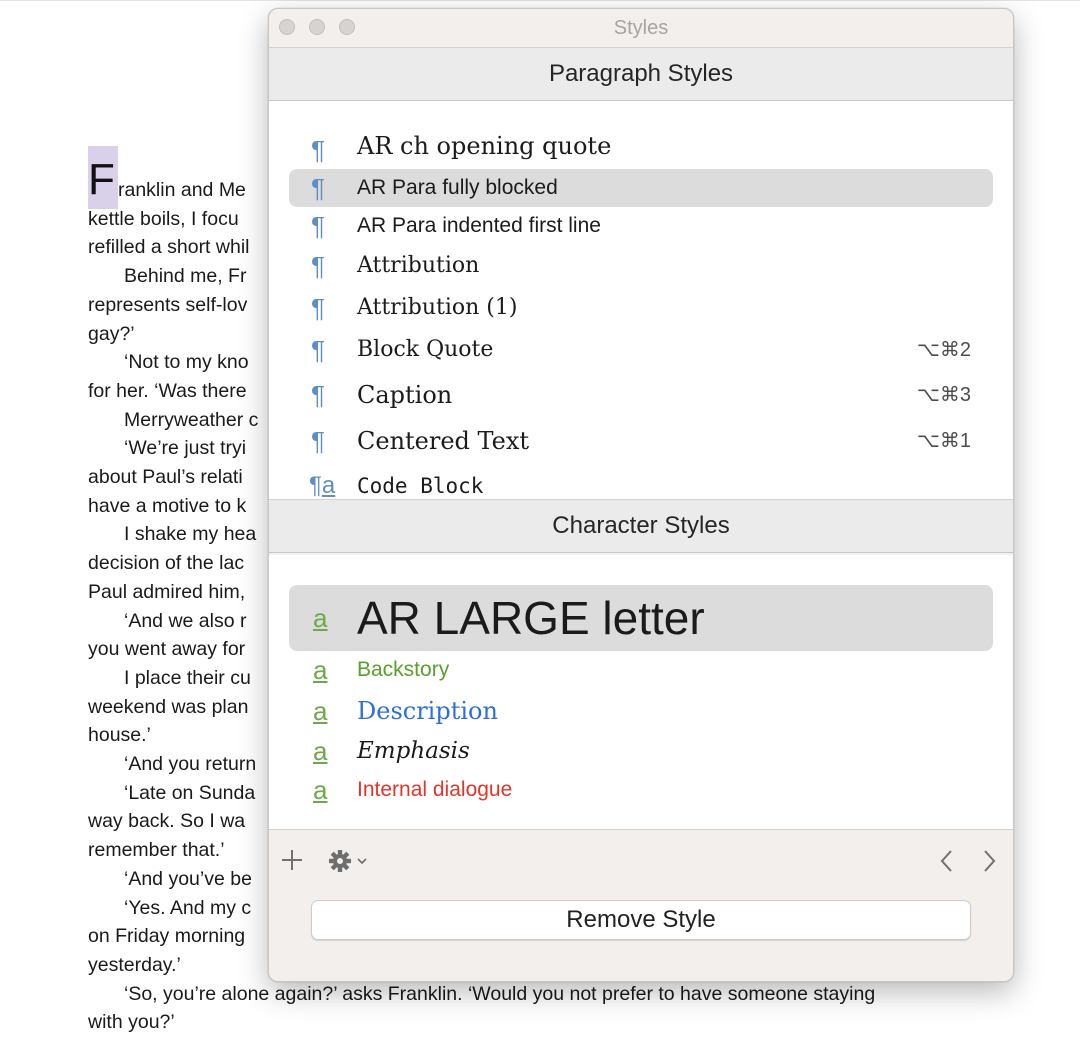  What do you see at coordinates (190, 793) in the screenshot?
I see `document-text-line: ‘Late on Sunda` at bounding box center [190, 793].